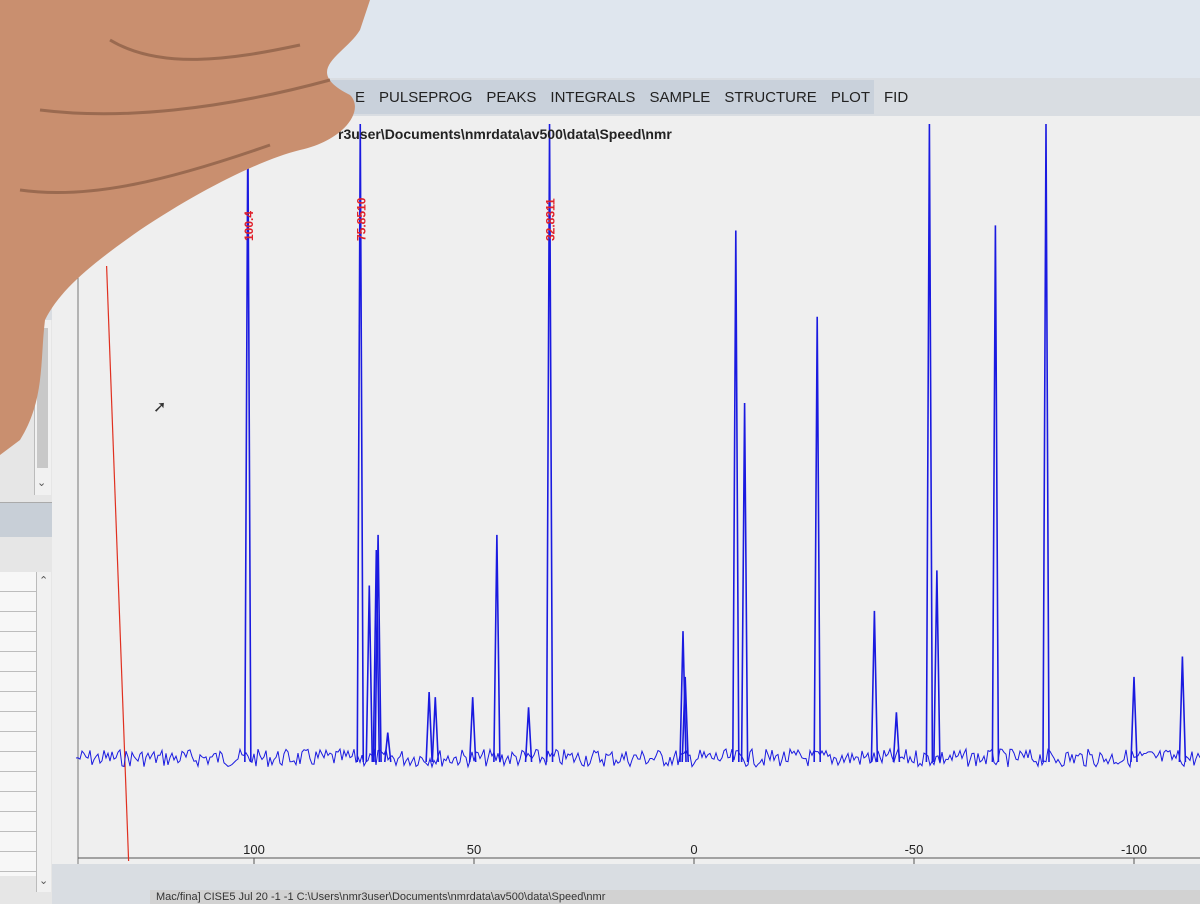 The width and height of the screenshot is (1200, 904). I want to click on menu-item-peaks: PEAKS, so click(511, 97).